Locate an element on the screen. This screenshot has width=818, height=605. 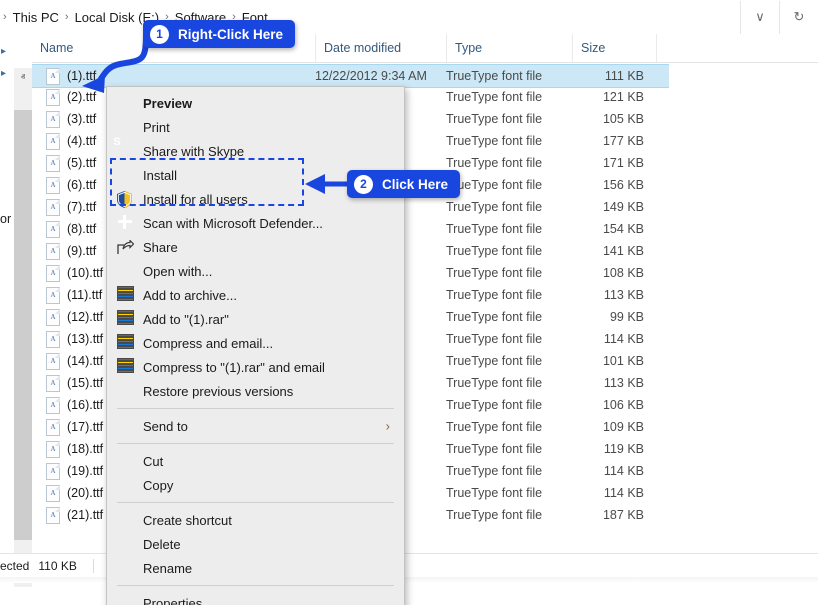
menu-item-label: Cut is located at coordinates (153, 461).